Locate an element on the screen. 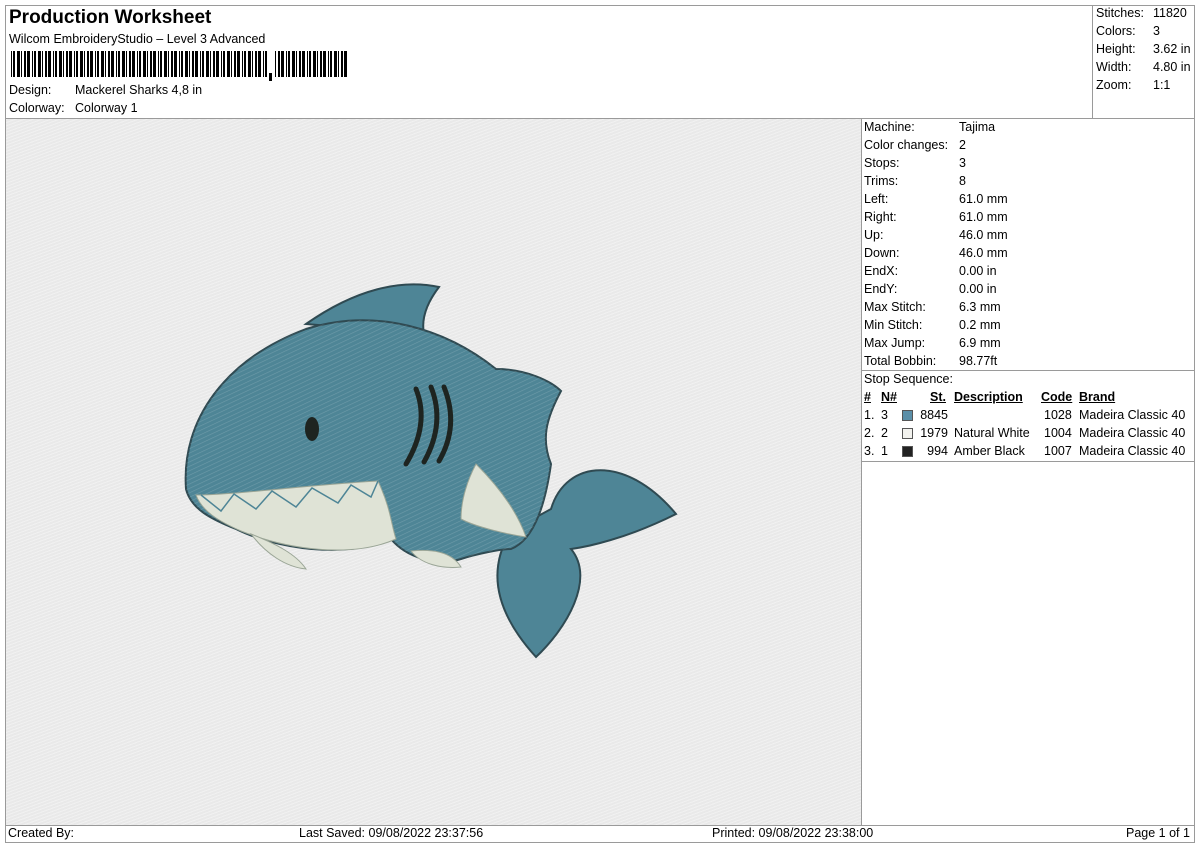 This screenshot has height=848, width=1200. property-label: EndY: is located at coordinates (881, 289).